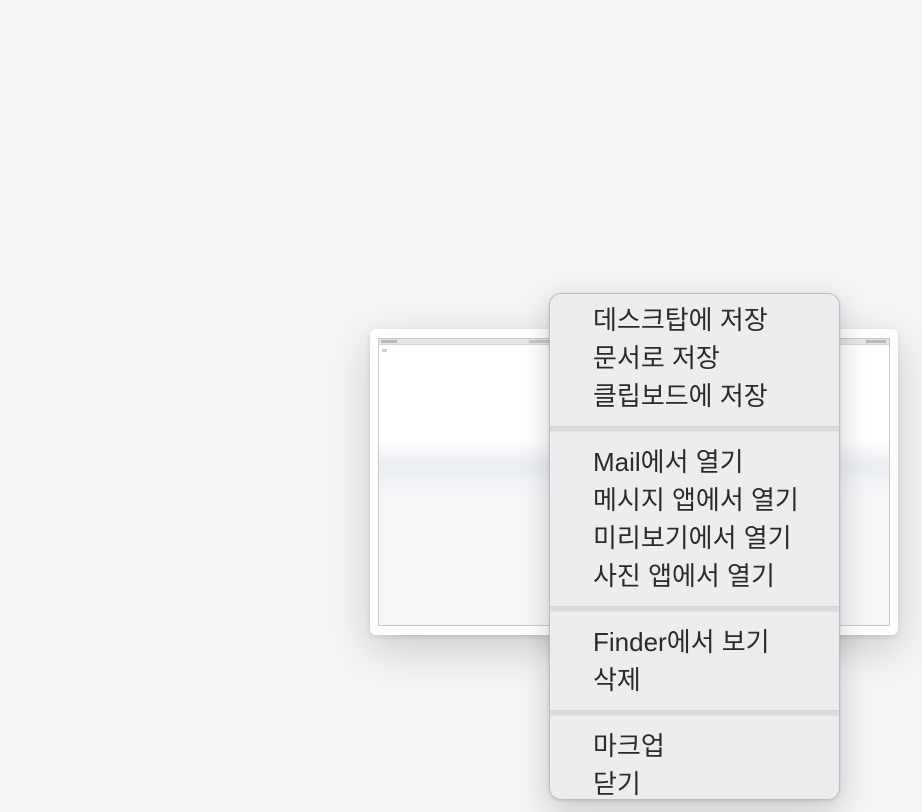 This screenshot has height=812, width=922. What do you see at coordinates (694, 538) in the screenshot?
I see `menu-item-open-in-preview: 미리보기에서 열기` at bounding box center [694, 538].